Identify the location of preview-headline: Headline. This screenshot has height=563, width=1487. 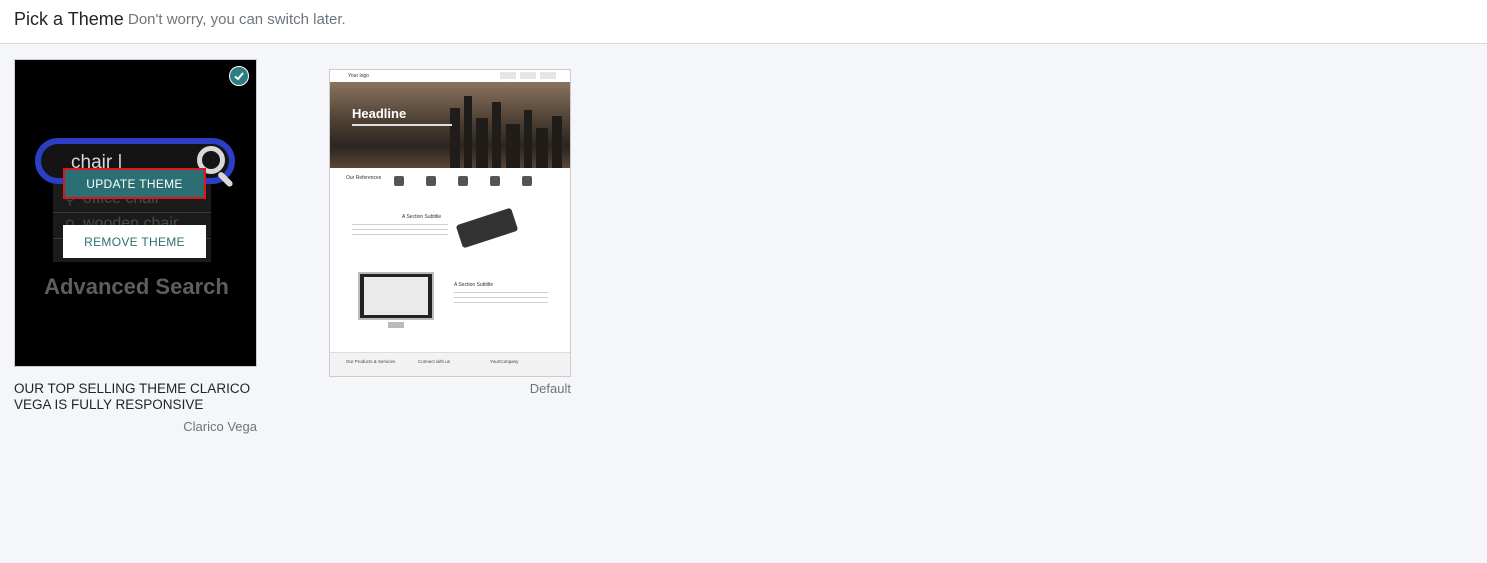
(379, 113).